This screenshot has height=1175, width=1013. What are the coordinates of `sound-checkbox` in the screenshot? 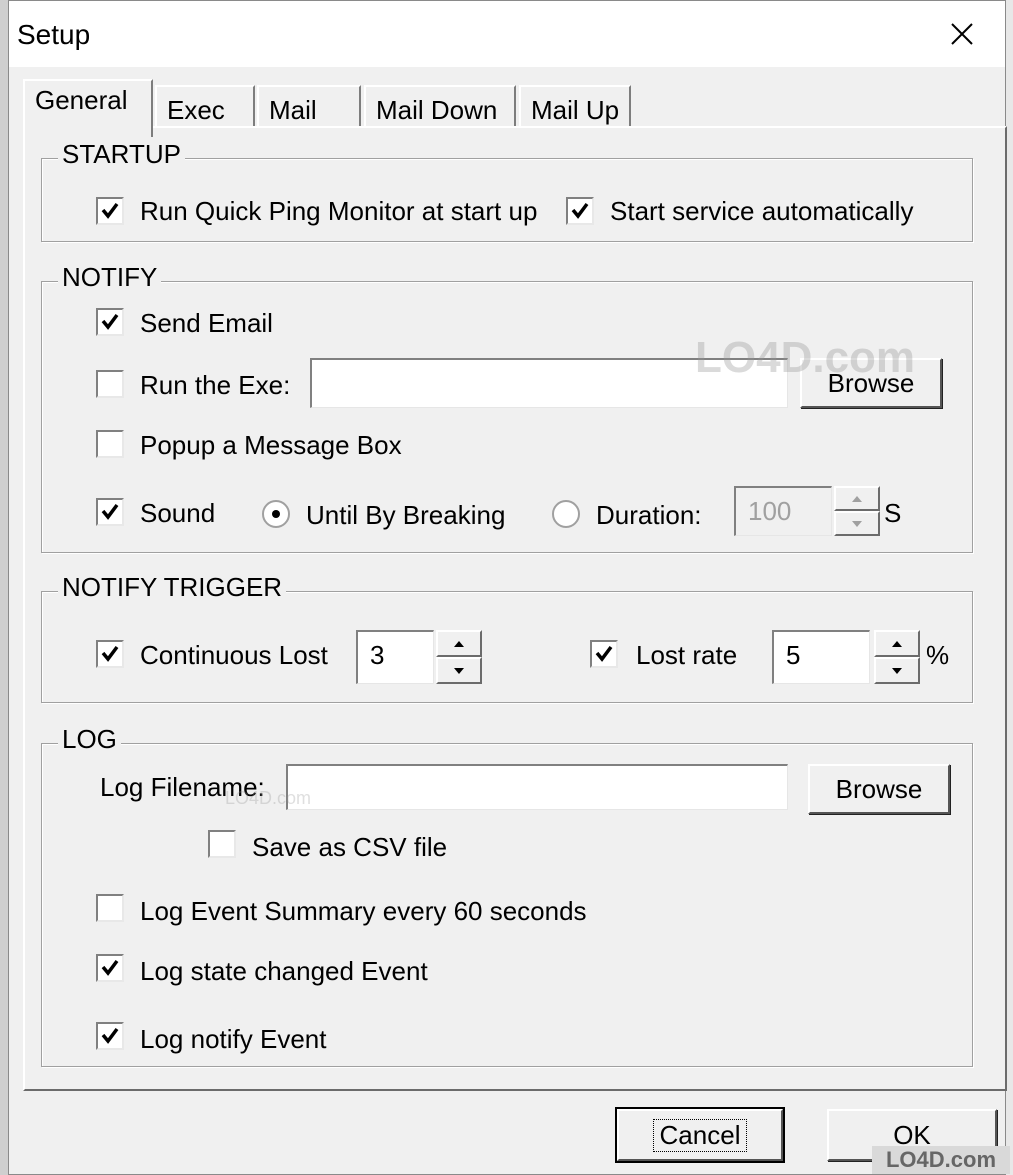 It's located at (110, 512).